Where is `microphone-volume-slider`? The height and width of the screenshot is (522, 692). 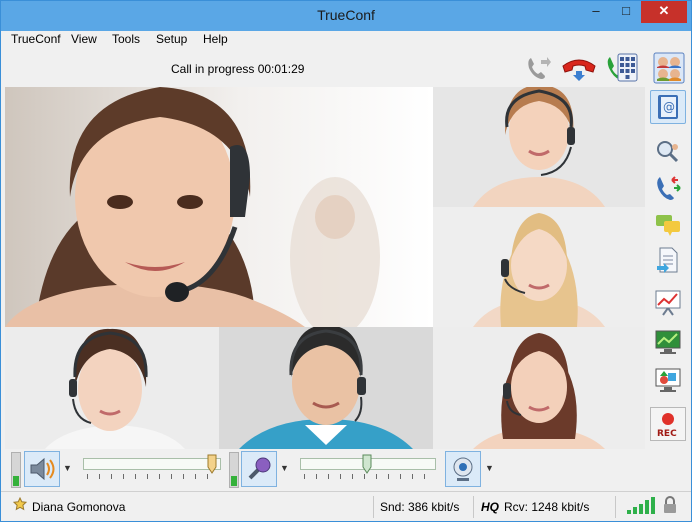 microphone-volume-slider is located at coordinates (368, 468).